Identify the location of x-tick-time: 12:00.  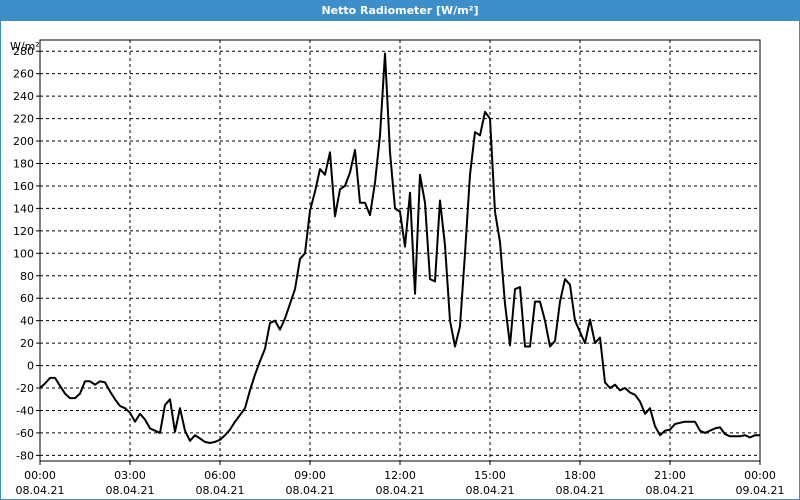
(400, 475).